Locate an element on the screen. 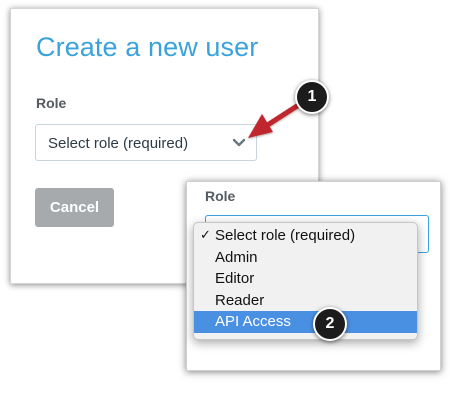  dropdown-option-label: Select role (required) is located at coordinates (285, 235).